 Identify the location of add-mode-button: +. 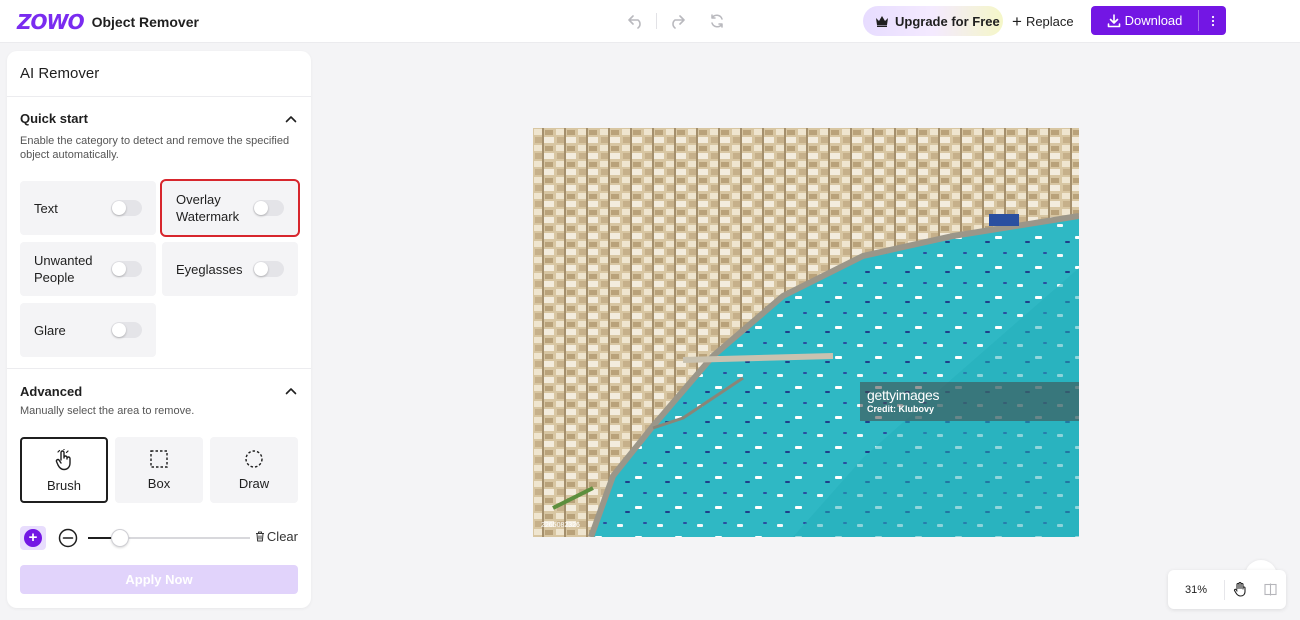
(33, 538).